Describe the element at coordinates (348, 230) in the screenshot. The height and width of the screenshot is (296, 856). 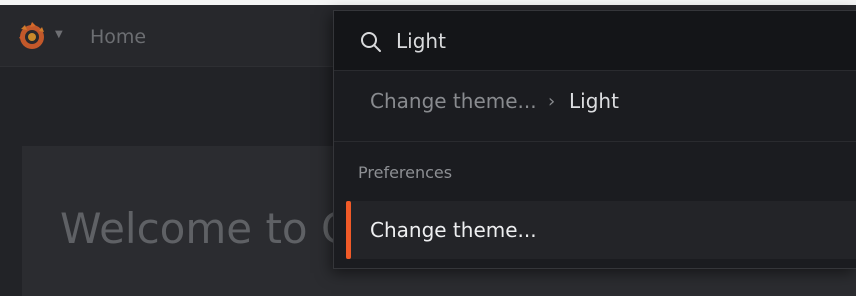
I see `selection-indicator` at that location.